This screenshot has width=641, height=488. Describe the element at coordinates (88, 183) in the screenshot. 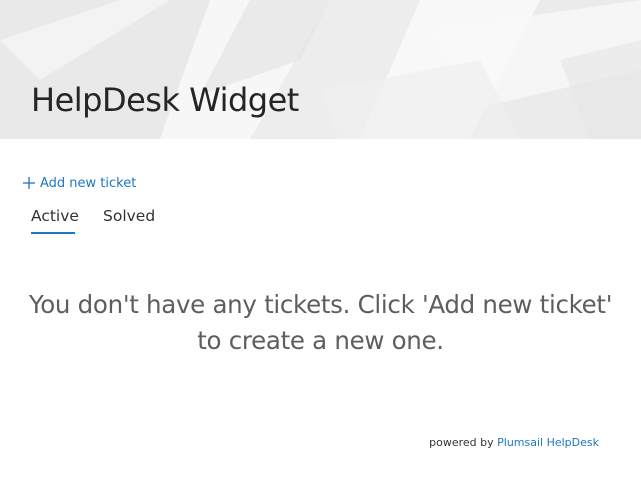

I see `add-new-ticket-label: Add new ticket` at that location.